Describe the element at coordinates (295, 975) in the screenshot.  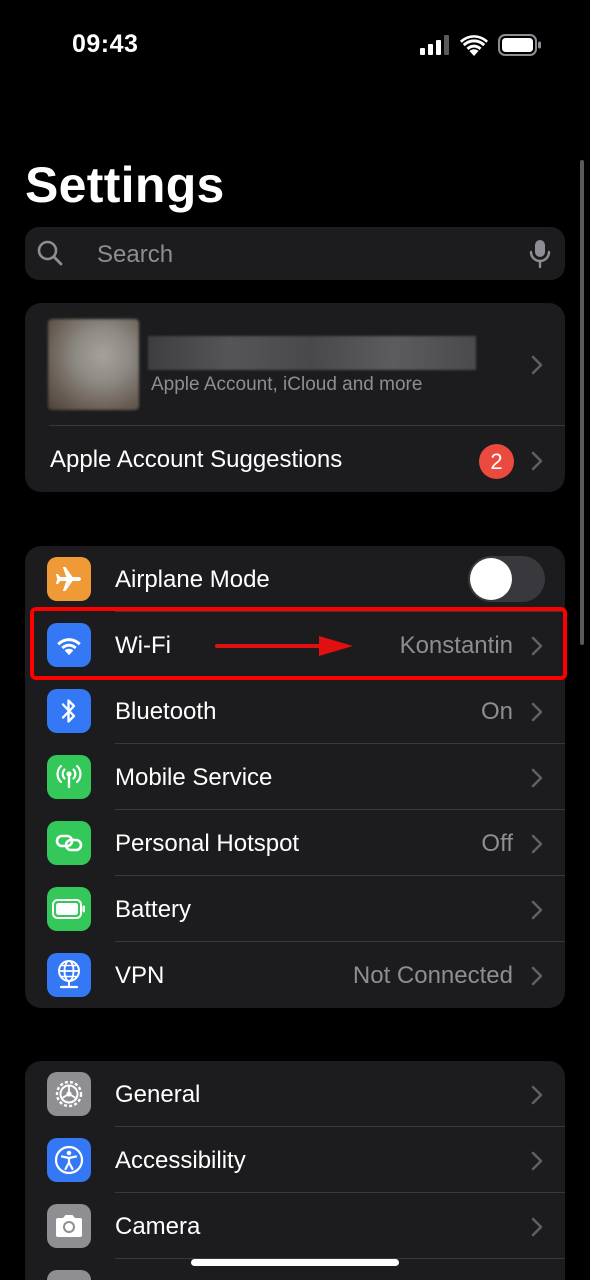
I see `settings-row-vpn: VPN Not Connected` at that location.